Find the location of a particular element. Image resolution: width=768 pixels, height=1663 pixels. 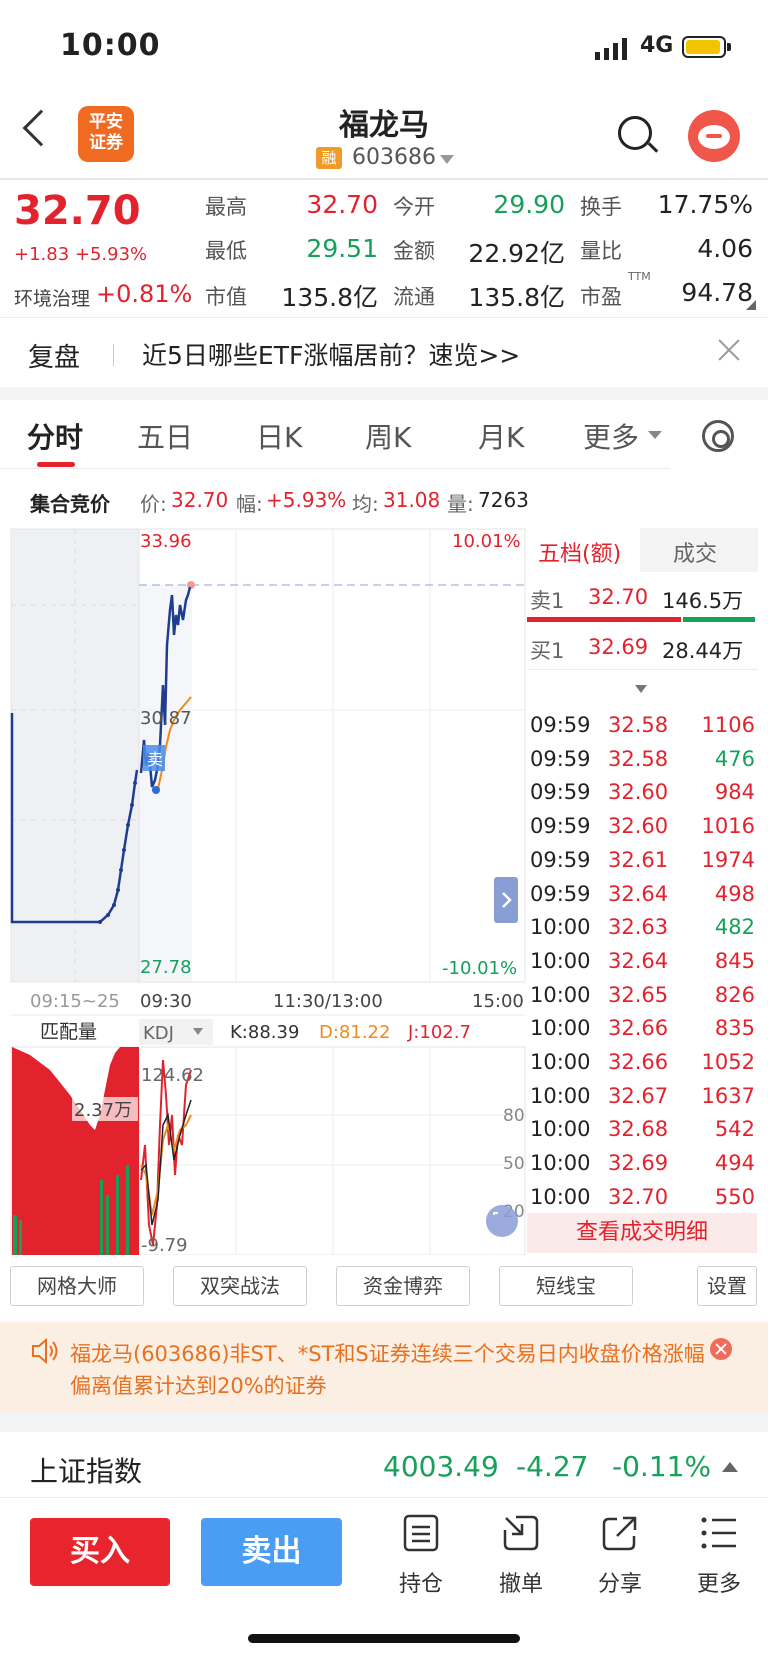

trade-price: 32.65 is located at coordinates (638, 994).